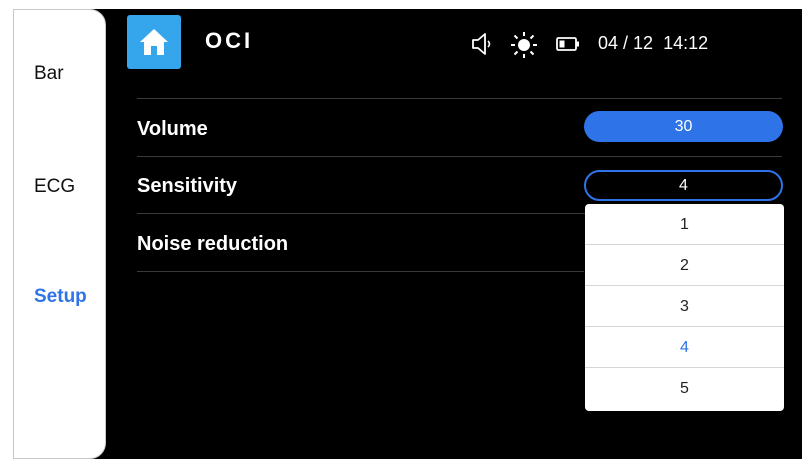 Image resolution: width=802 pixels, height=459 pixels. Describe the element at coordinates (187, 186) in the screenshot. I see `sensitivity-label: Sensitivity` at that location.